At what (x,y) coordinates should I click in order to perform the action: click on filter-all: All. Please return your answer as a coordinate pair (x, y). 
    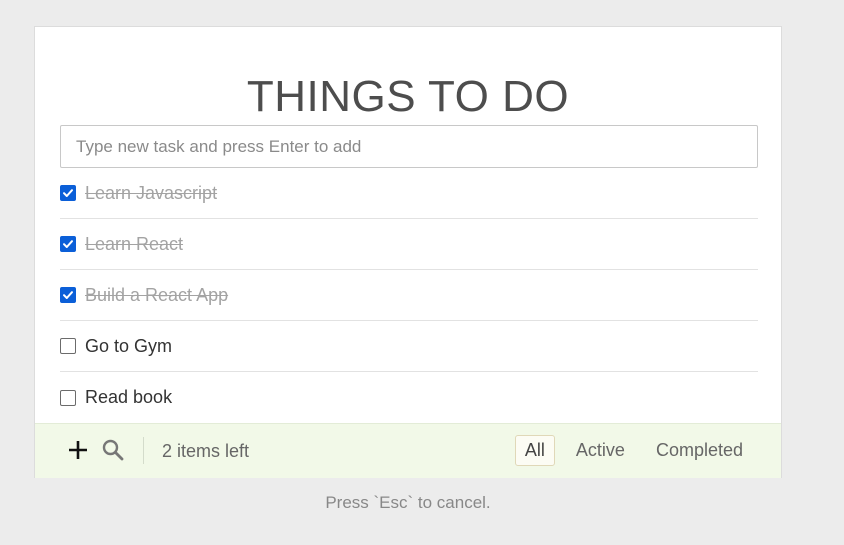
    Looking at the image, I should click on (534, 450).